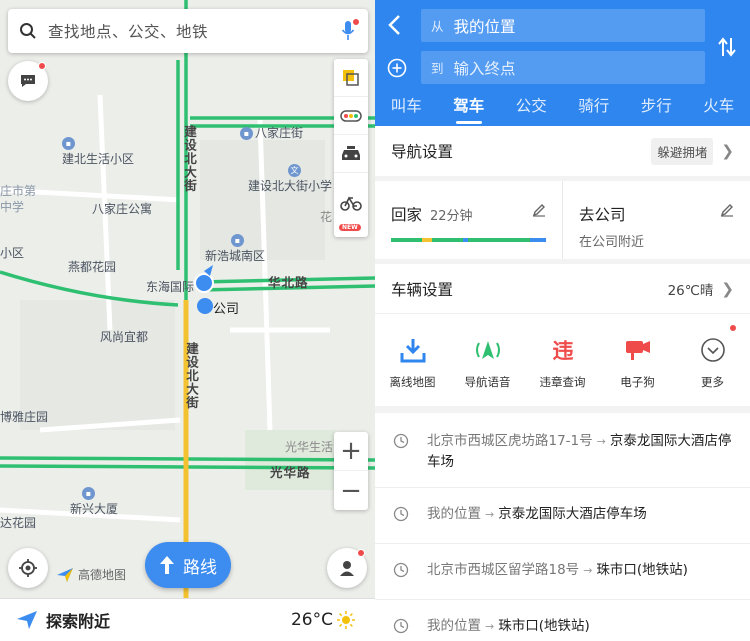 The height and width of the screenshot is (641, 750). I want to click on history-item: 北京市西城区留学路18号 → 珠市口(地铁站), so click(562, 572).